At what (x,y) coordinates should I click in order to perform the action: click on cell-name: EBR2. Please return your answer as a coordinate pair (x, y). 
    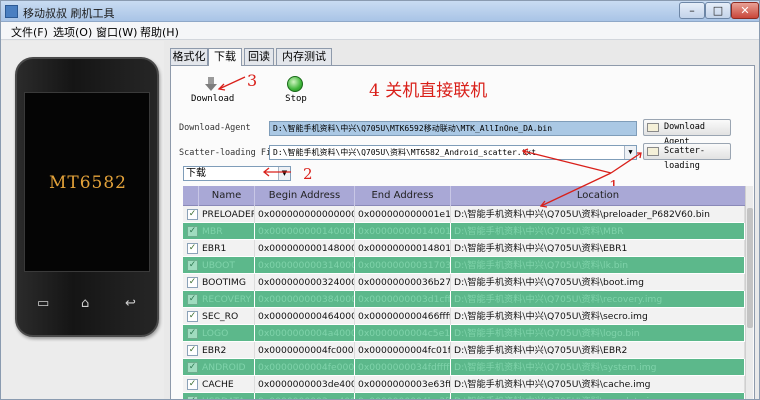
    Looking at the image, I should click on (227, 350).